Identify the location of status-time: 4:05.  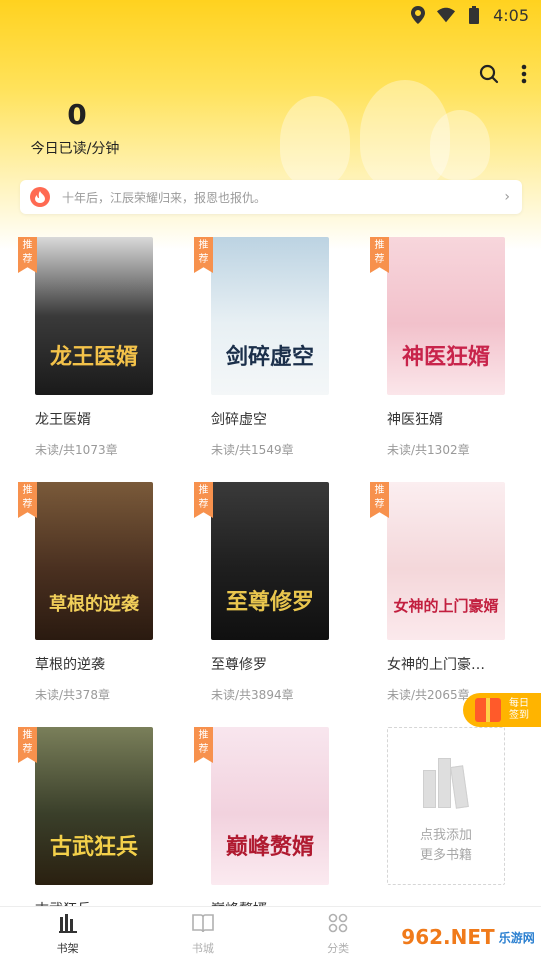
(511, 15).